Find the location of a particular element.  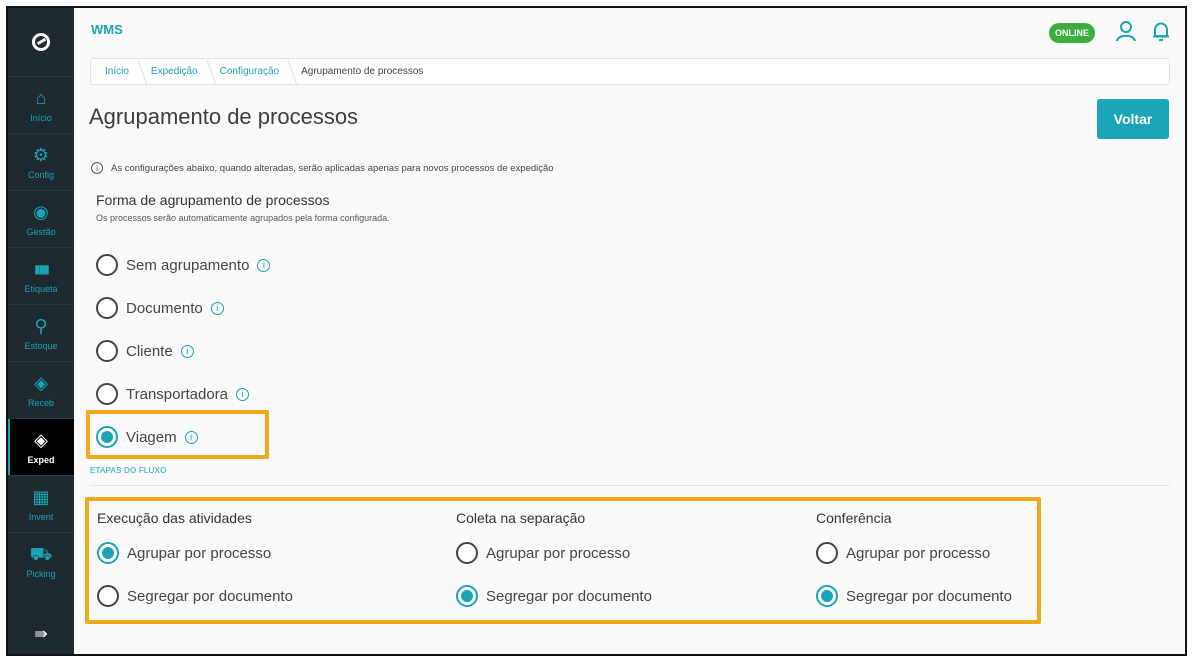

option-label: Documento is located at coordinates (164, 308).